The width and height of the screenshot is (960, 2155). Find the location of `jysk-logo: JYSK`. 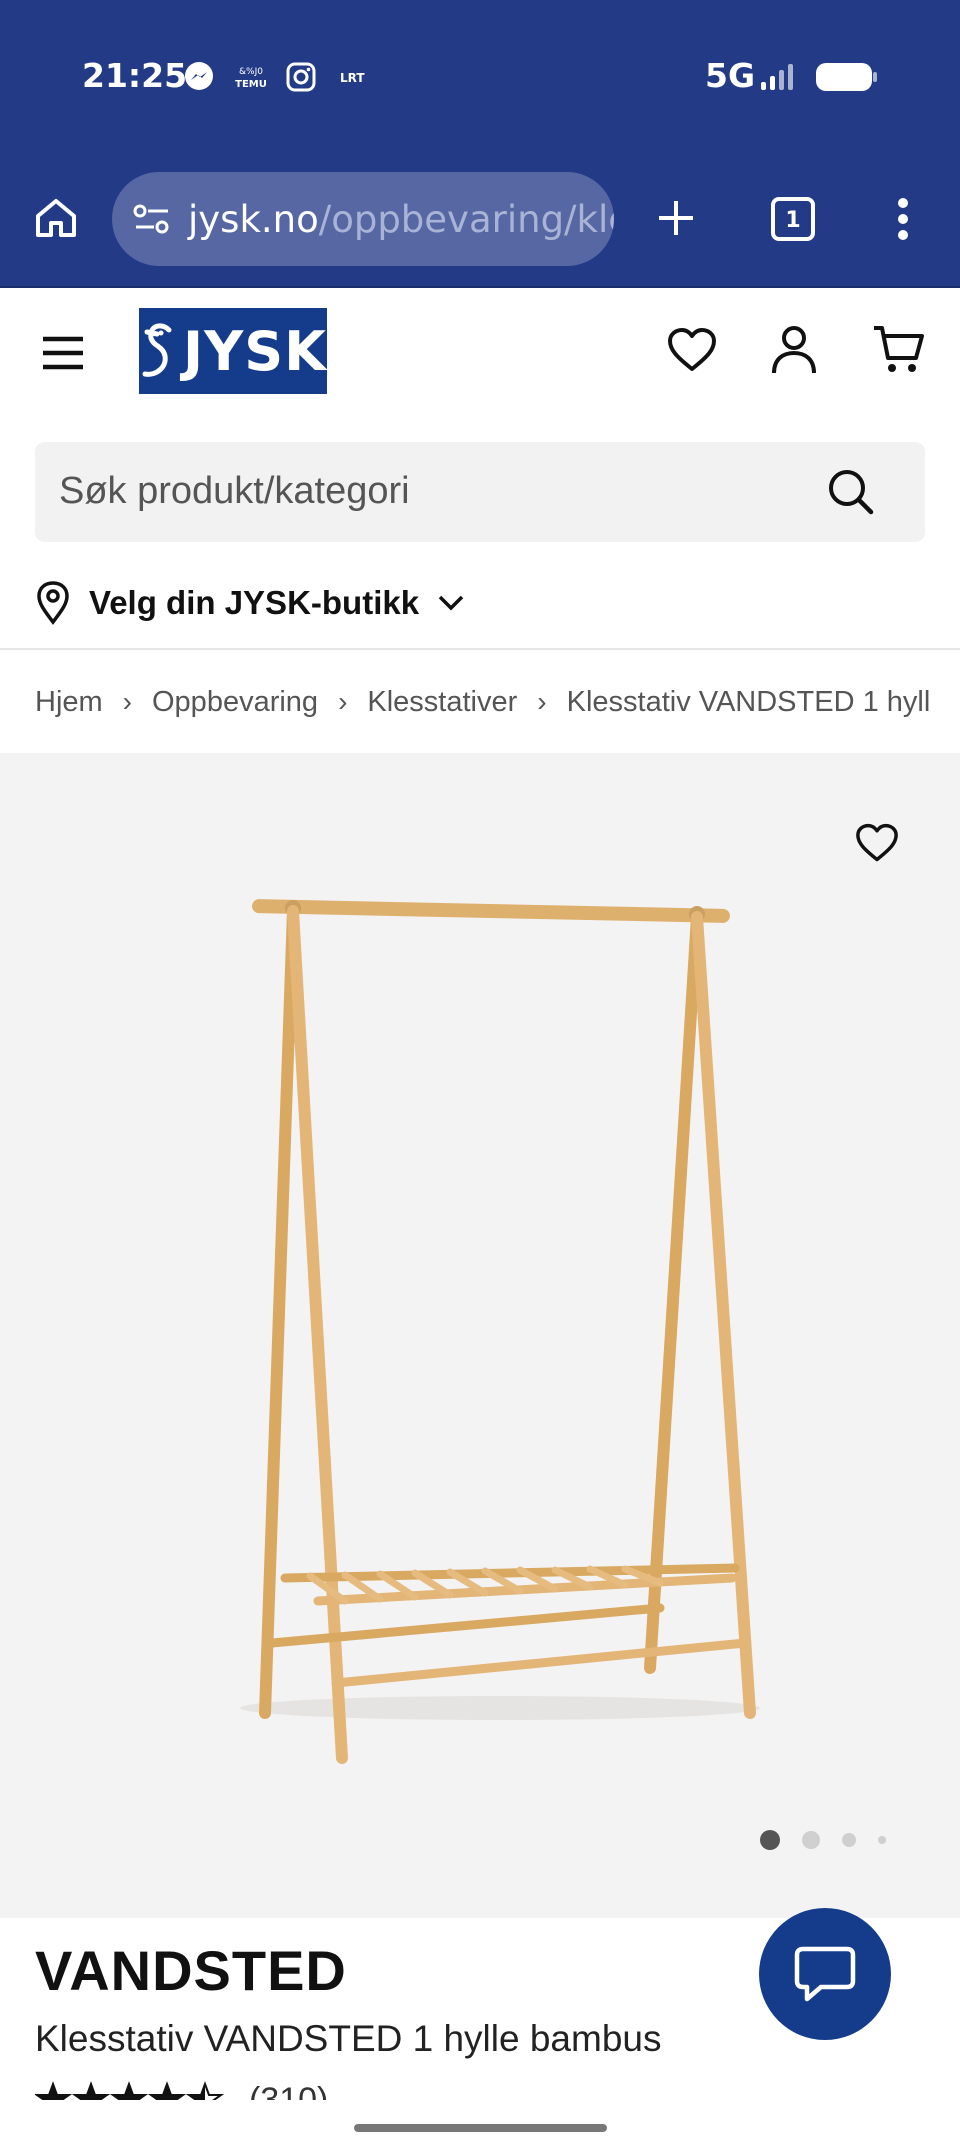

jysk-logo: JYSK is located at coordinates (233, 351).